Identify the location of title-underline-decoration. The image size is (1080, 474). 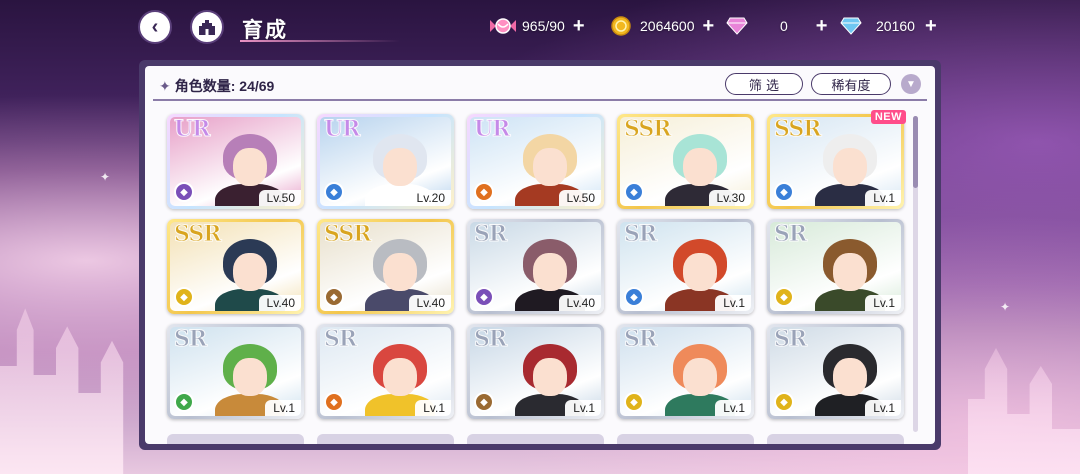
(320, 41).